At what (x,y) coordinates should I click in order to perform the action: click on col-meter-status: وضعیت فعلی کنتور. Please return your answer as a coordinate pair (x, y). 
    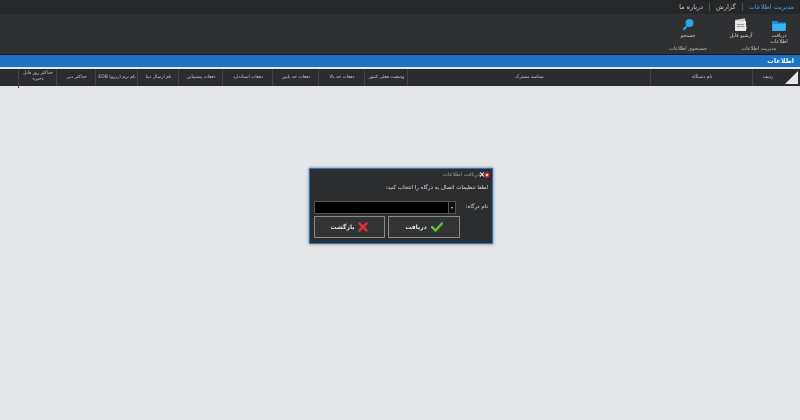
    Looking at the image, I should click on (386, 77).